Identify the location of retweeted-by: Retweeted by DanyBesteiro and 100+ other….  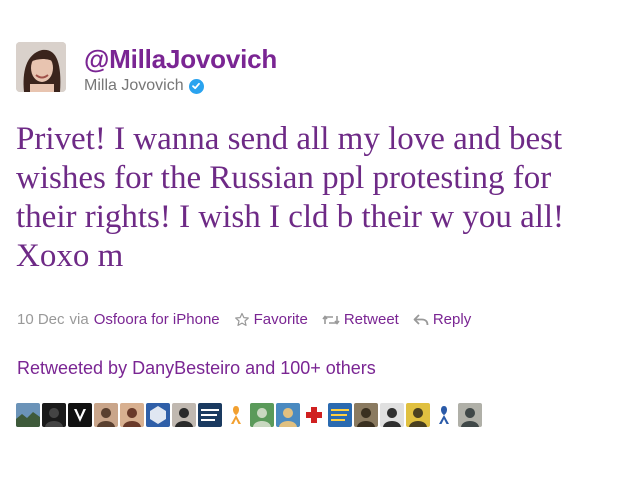
(196, 368).